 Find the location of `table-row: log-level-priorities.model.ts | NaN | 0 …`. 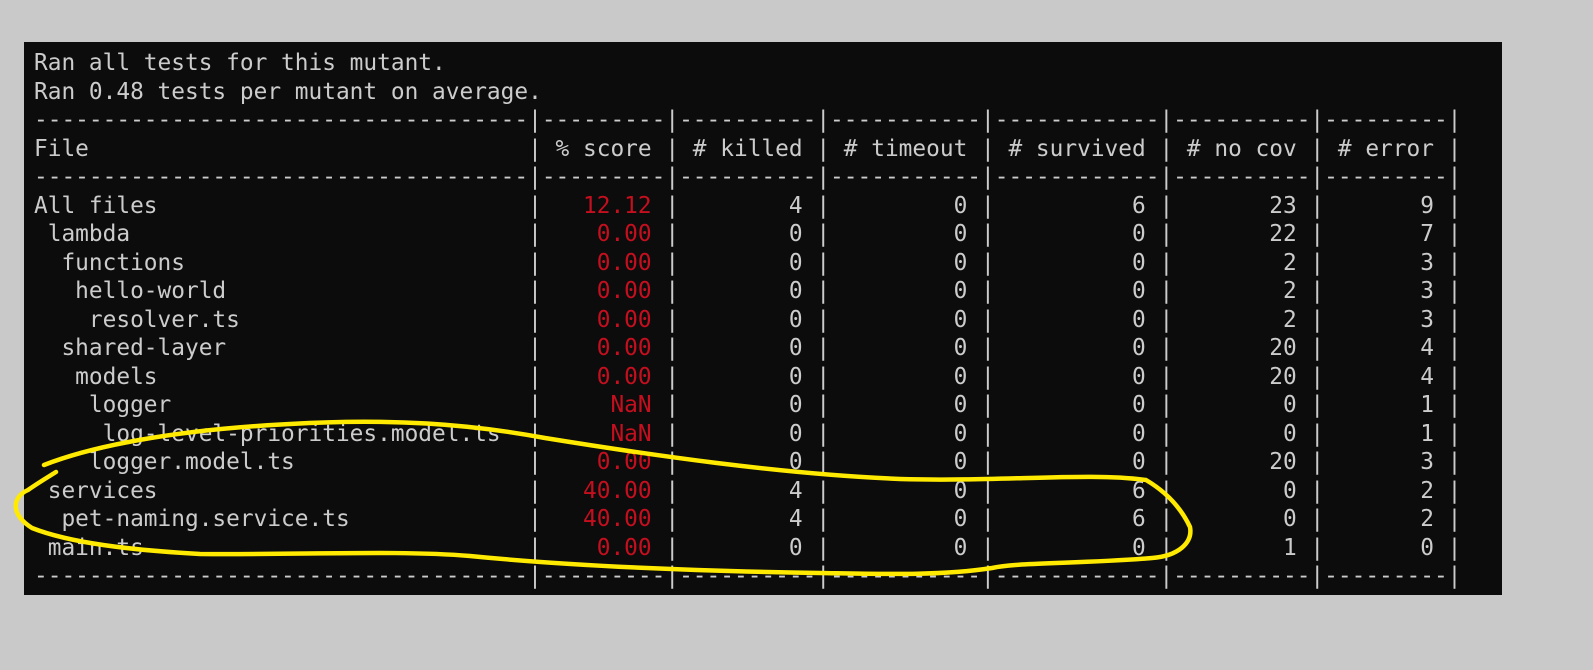

table-row: log-level-priorities.model.ts | NaN | 0 … is located at coordinates (748, 434).